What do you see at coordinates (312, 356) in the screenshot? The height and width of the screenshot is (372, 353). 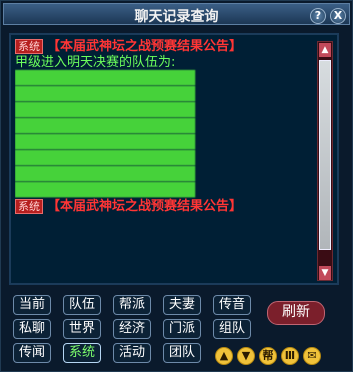 I see `mail-icon: ✉` at bounding box center [312, 356].